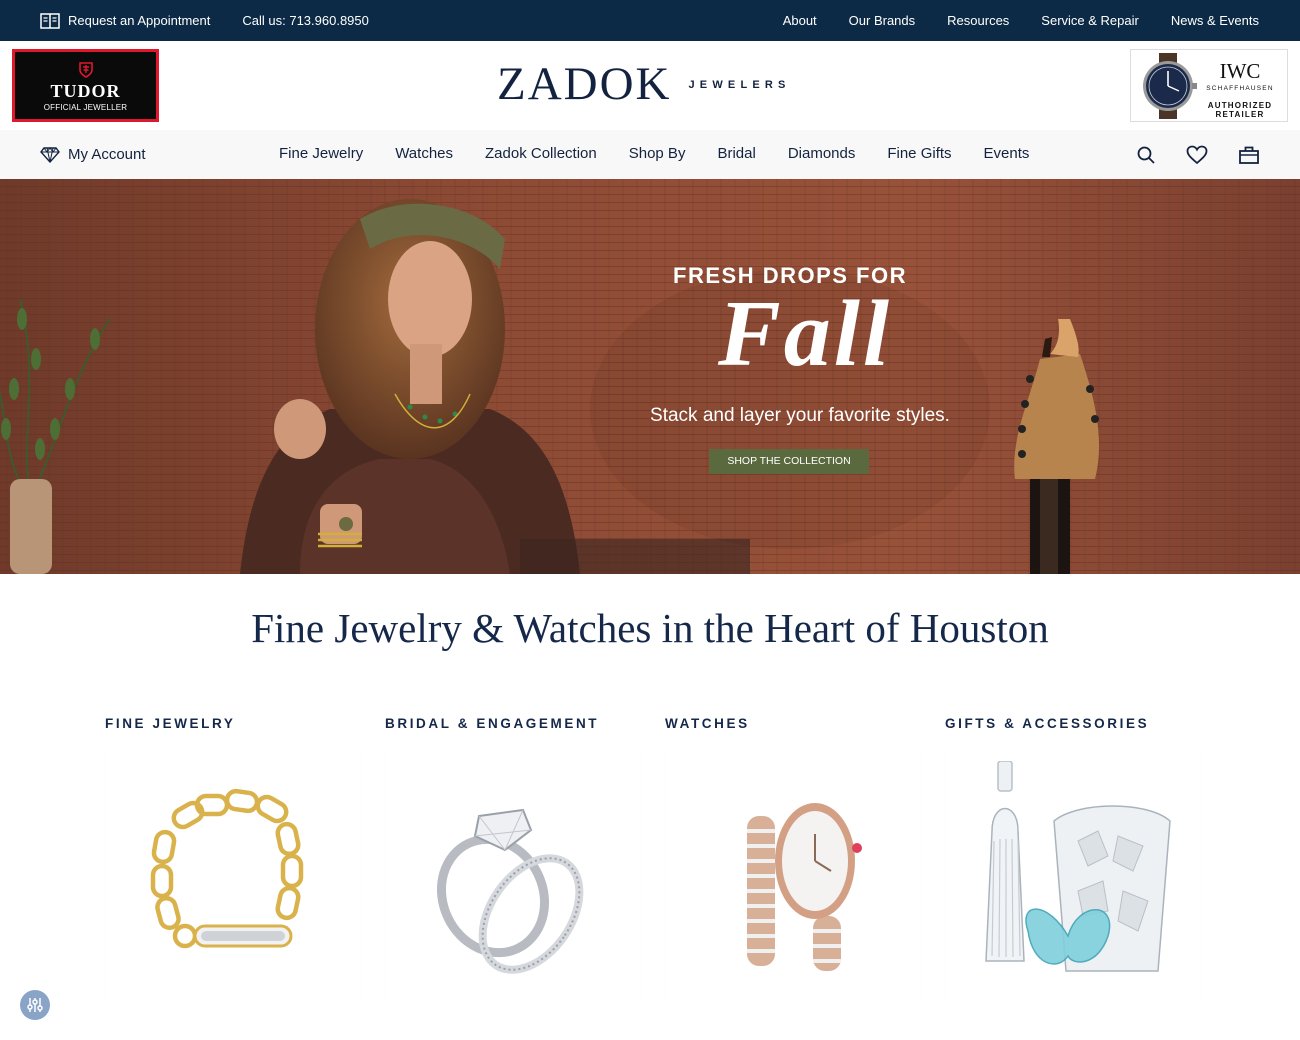 This screenshot has height=1040, width=1300. I want to click on my-account-label: My Account, so click(107, 154).